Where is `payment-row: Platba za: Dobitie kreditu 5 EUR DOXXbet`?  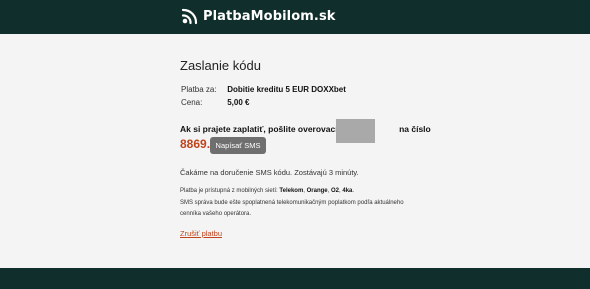 payment-row: Platba za: Dobitie kreditu 5 EUR DOXXbet is located at coordinates (263, 89).